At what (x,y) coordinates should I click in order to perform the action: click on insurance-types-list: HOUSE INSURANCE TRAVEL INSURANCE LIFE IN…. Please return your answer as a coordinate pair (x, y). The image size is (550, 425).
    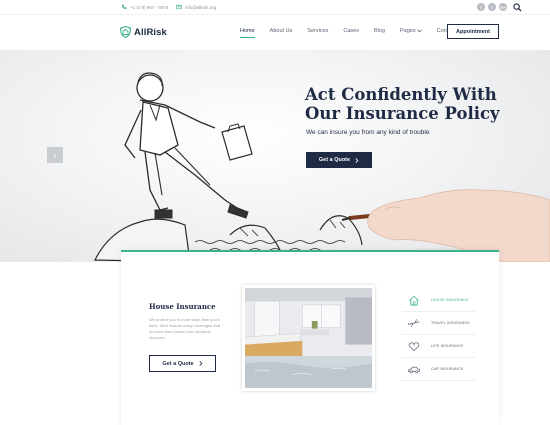
    Looking at the image, I should click on (438, 335).